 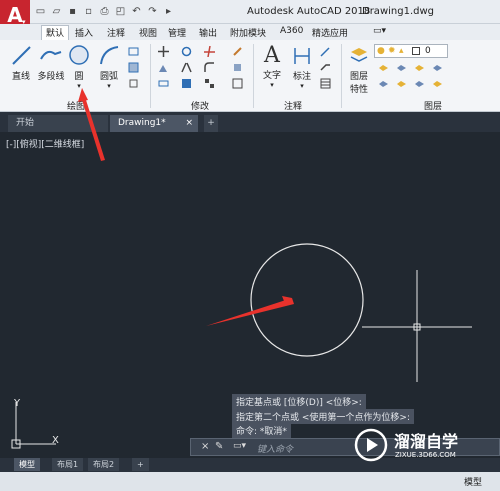 What do you see at coordinates (209, 51) in the screenshot?
I see `trim-icon` at bounding box center [209, 51].